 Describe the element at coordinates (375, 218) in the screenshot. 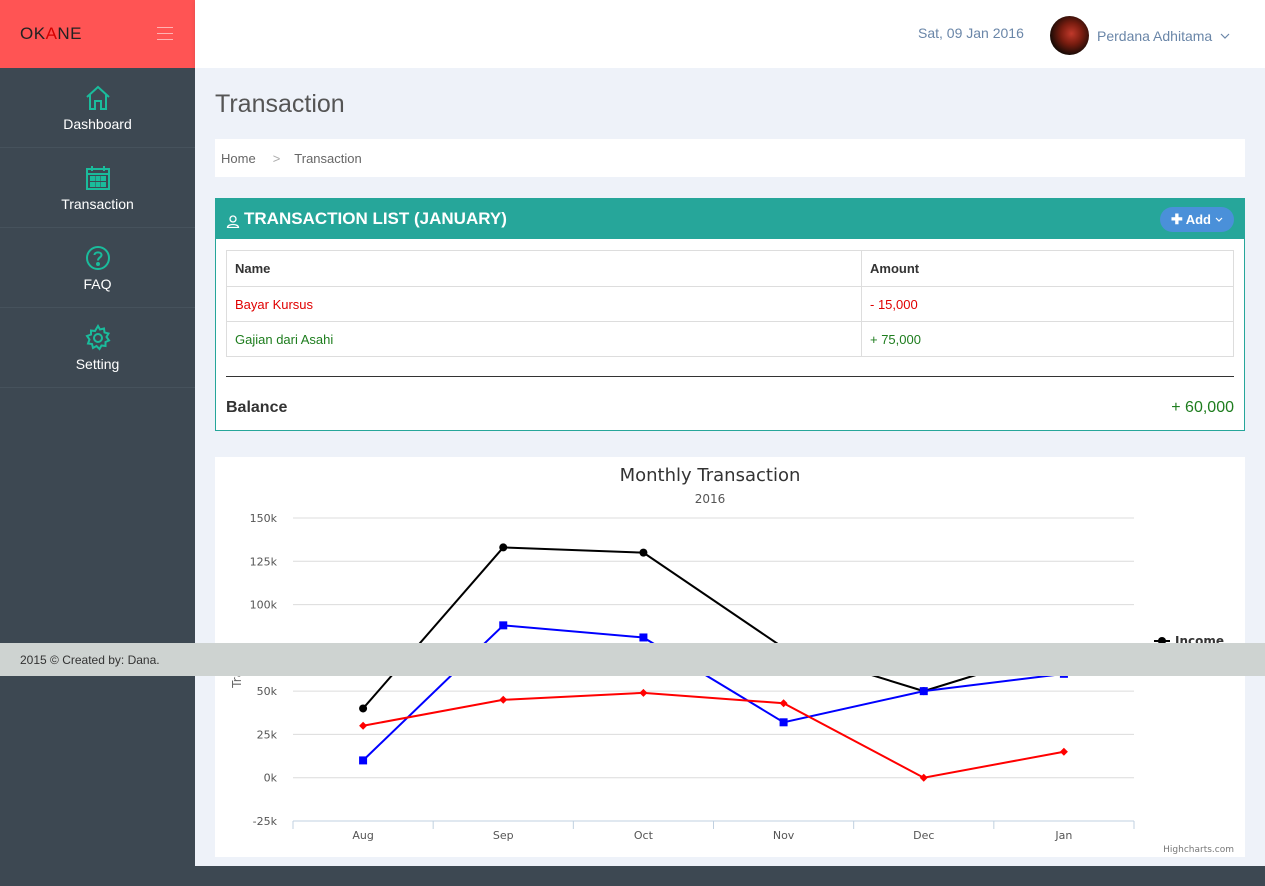

I see `panel-title: TRANSACTION LIST (JANUARY)` at that location.